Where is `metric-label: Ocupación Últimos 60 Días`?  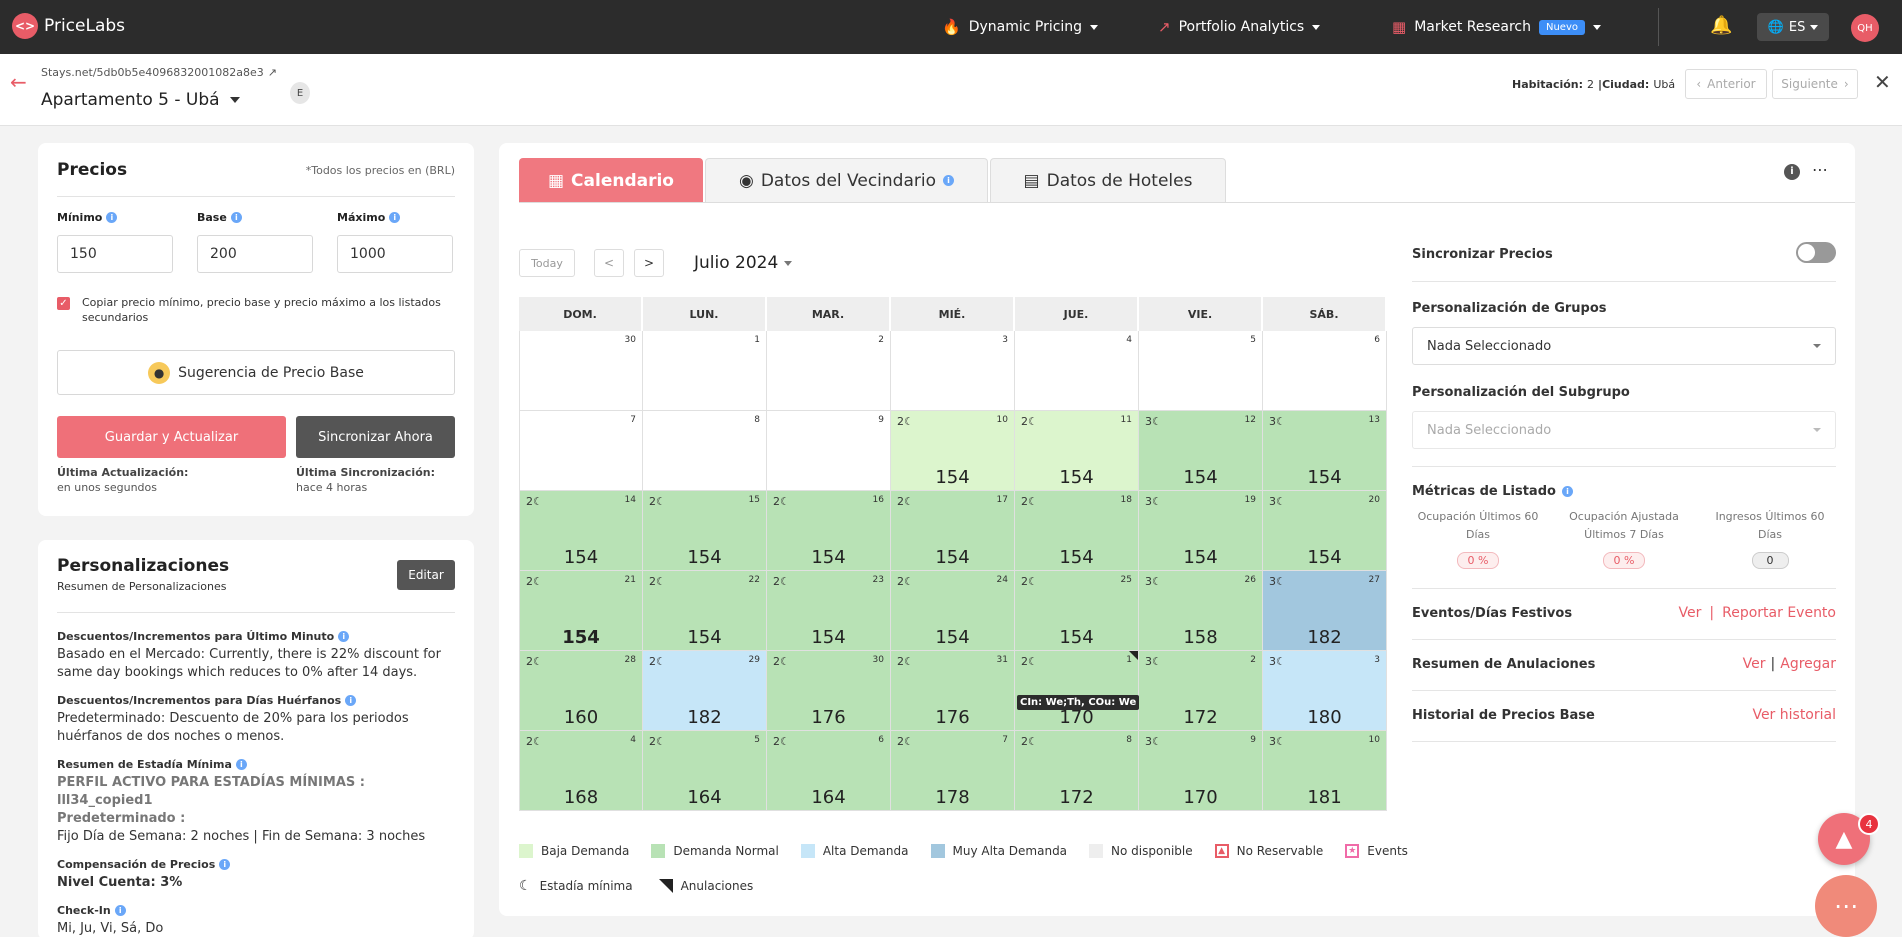 metric-label: Ocupación Últimos 60 Días is located at coordinates (1478, 525).